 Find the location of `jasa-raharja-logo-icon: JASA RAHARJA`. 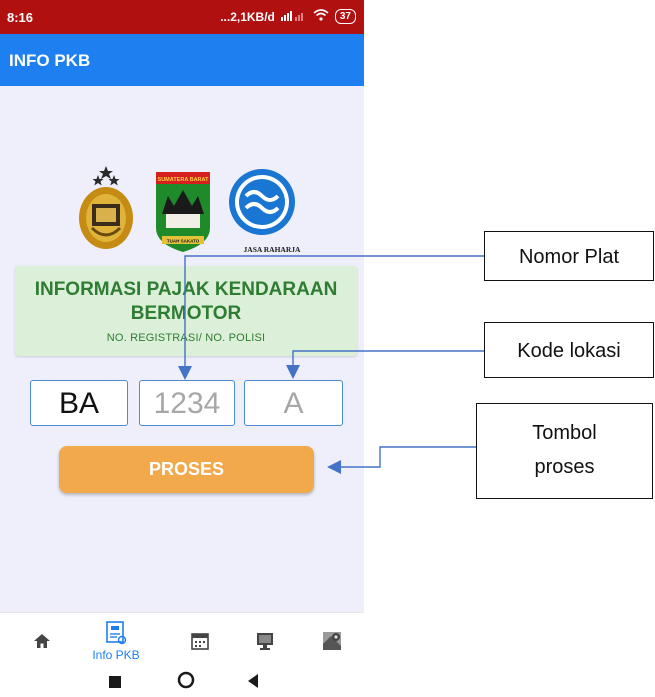

jasa-raharja-logo-icon: JASA RAHARJA is located at coordinates (265, 211).